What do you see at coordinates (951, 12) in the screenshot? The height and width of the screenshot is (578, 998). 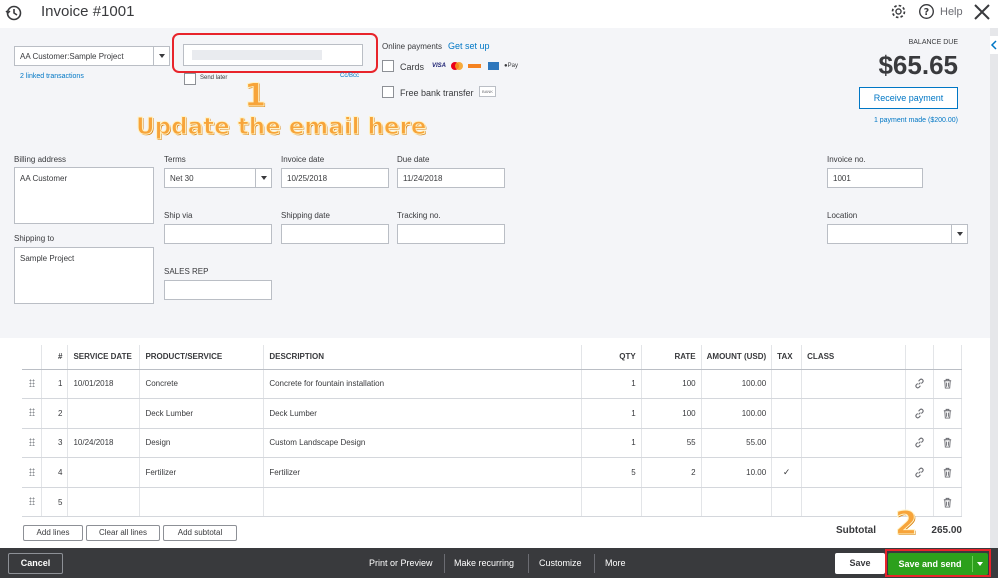 I see `help-label: Help` at bounding box center [951, 12].